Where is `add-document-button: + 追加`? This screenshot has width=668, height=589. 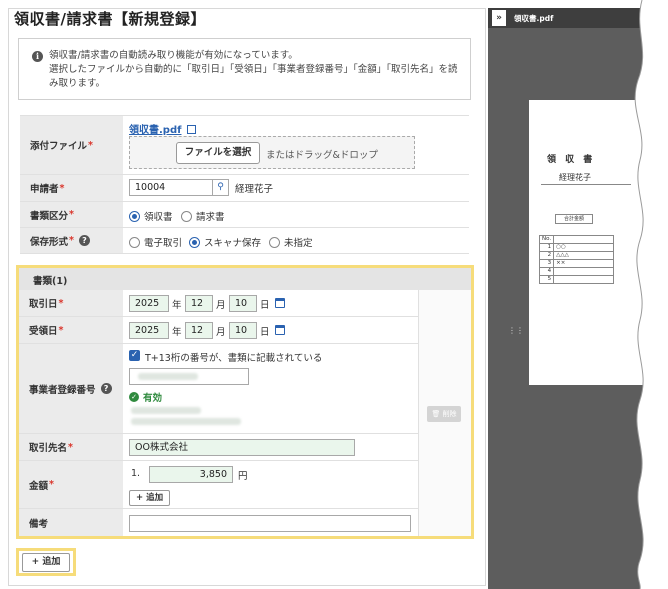
add-document-button: + 追加 is located at coordinates (46, 562).